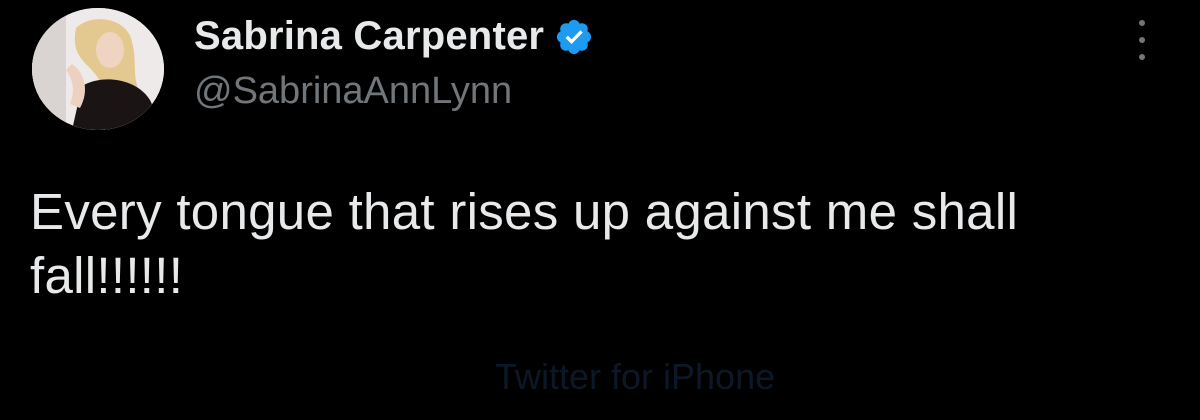  What do you see at coordinates (635, 377) in the screenshot?
I see `tweet-source: Twitter for iPhone` at bounding box center [635, 377].